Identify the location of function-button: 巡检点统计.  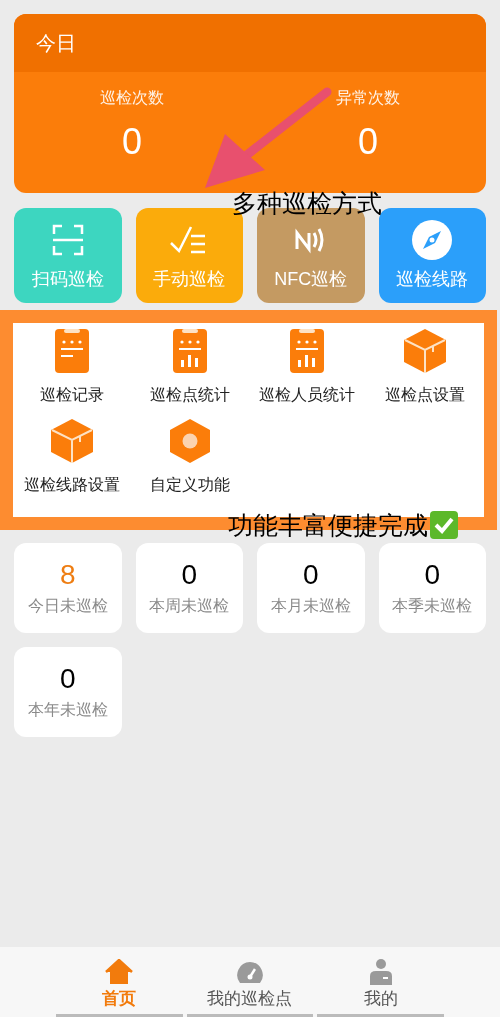
(189, 372).